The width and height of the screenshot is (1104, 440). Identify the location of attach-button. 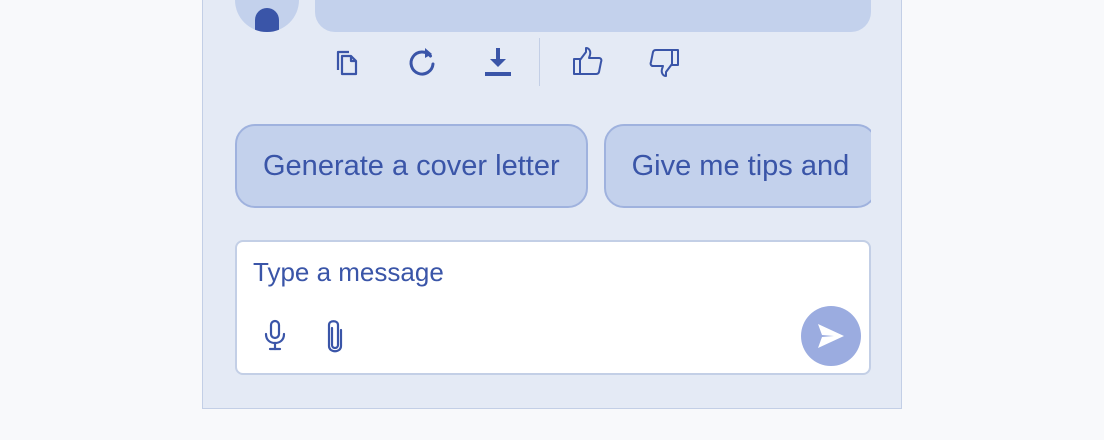
(335, 336).